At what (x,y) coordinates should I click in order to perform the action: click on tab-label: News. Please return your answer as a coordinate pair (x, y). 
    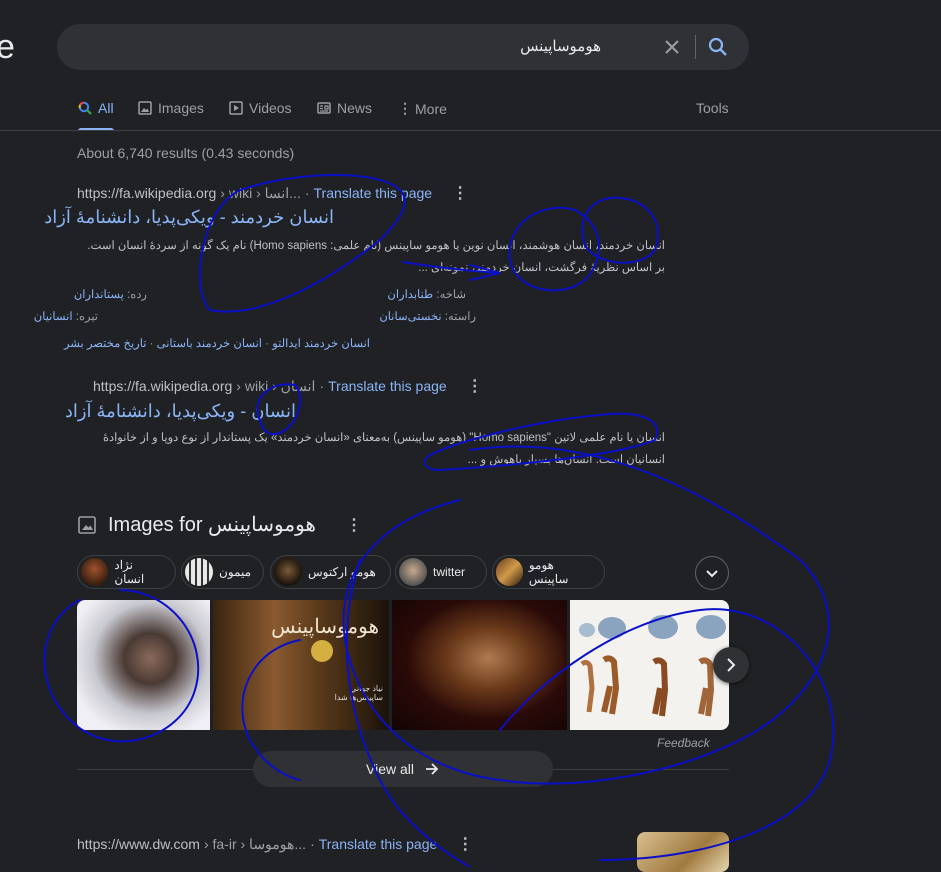
    Looking at the image, I should click on (355, 108).